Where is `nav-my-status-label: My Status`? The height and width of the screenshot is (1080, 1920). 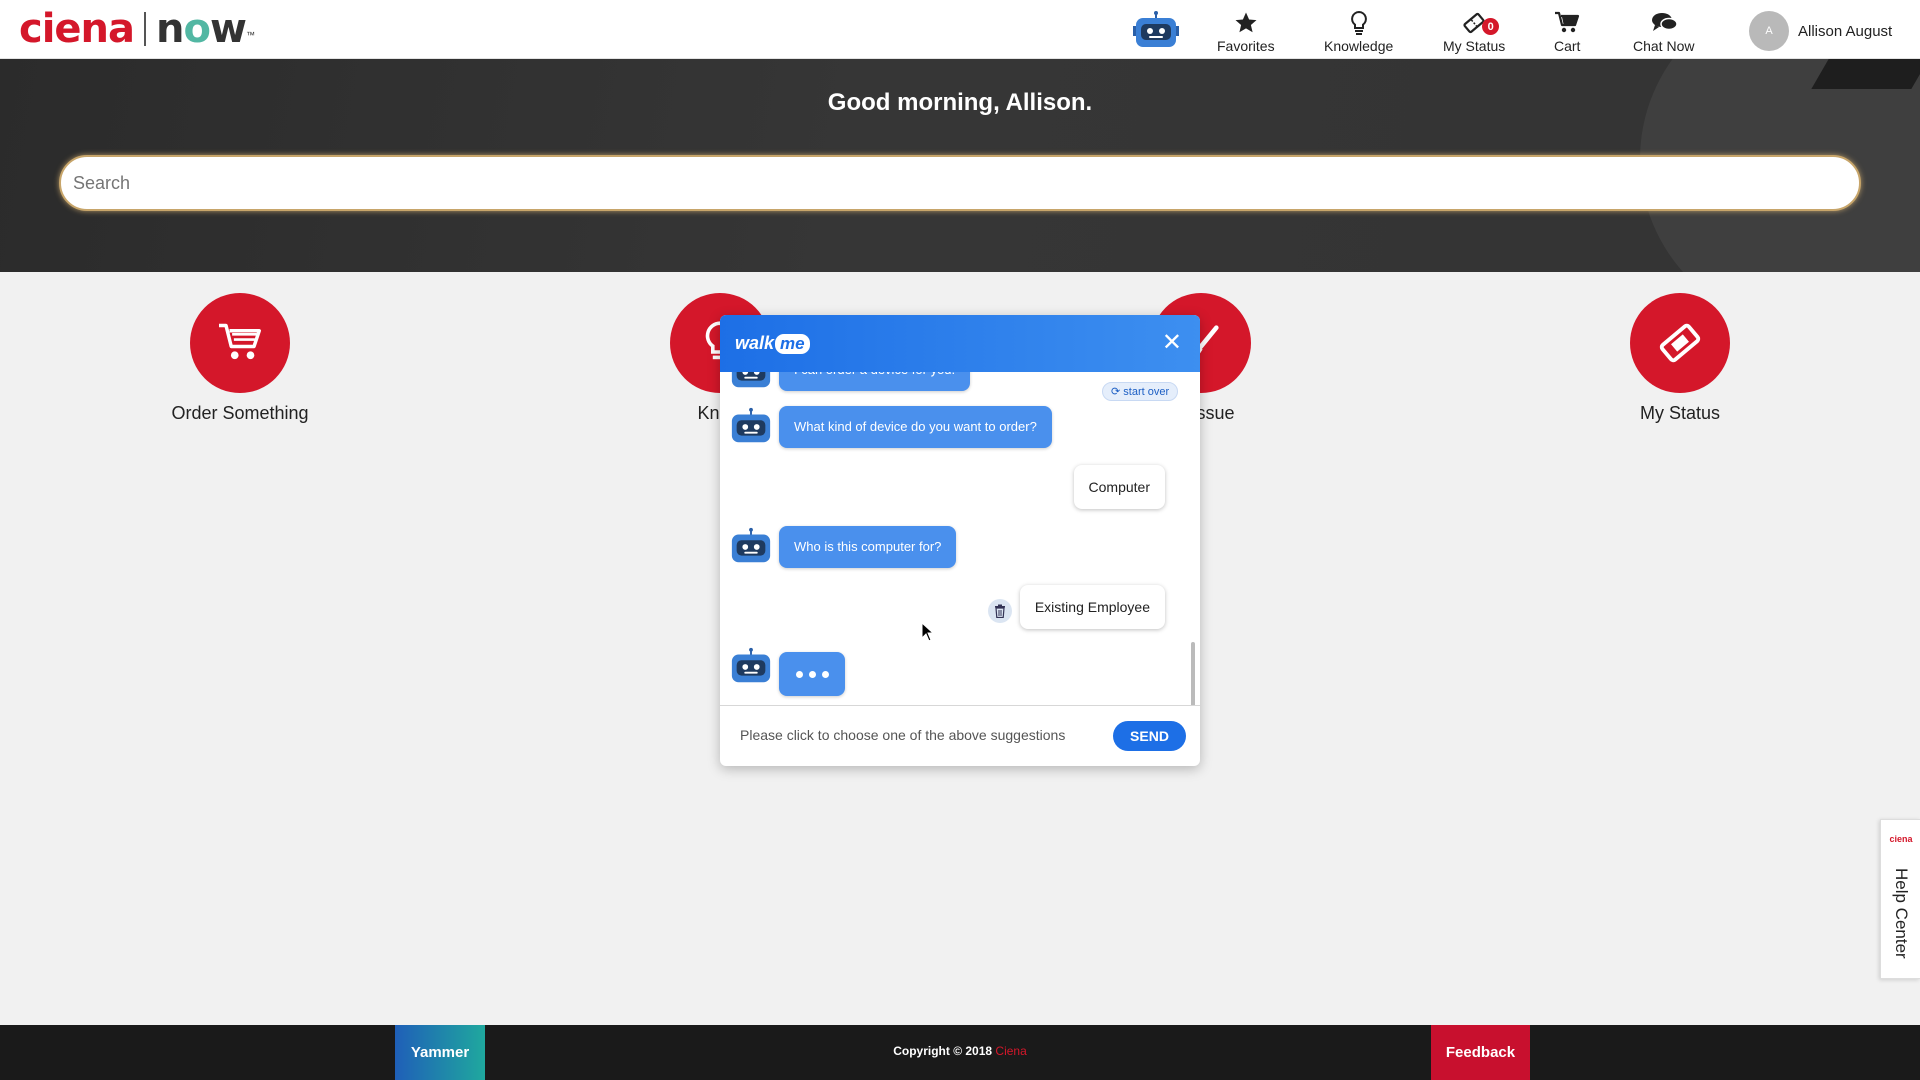 nav-my-status-label: My Status is located at coordinates (1474, 46).